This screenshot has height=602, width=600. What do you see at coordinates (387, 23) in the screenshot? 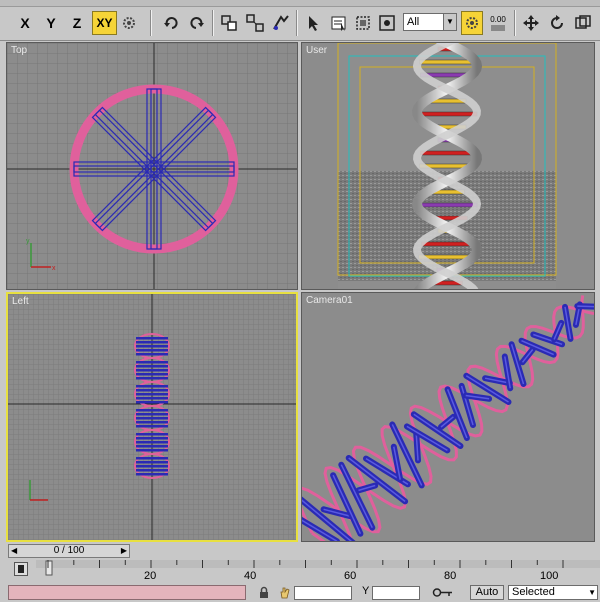
I see `window-crossing-icon` at bounding box center [387, 23].